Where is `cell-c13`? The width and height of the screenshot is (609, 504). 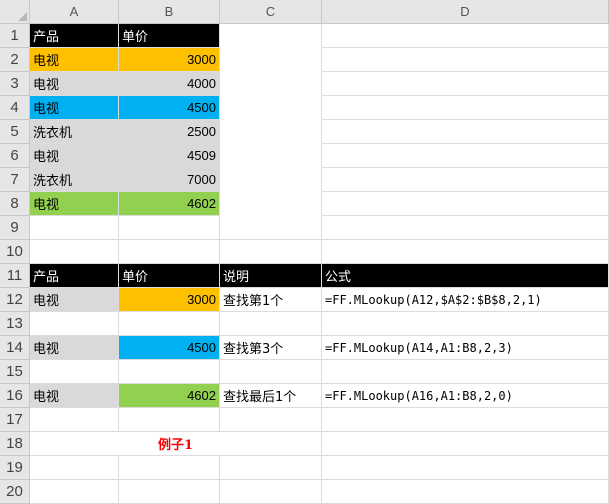 cell-c13 is located at coordinates (271, 324).